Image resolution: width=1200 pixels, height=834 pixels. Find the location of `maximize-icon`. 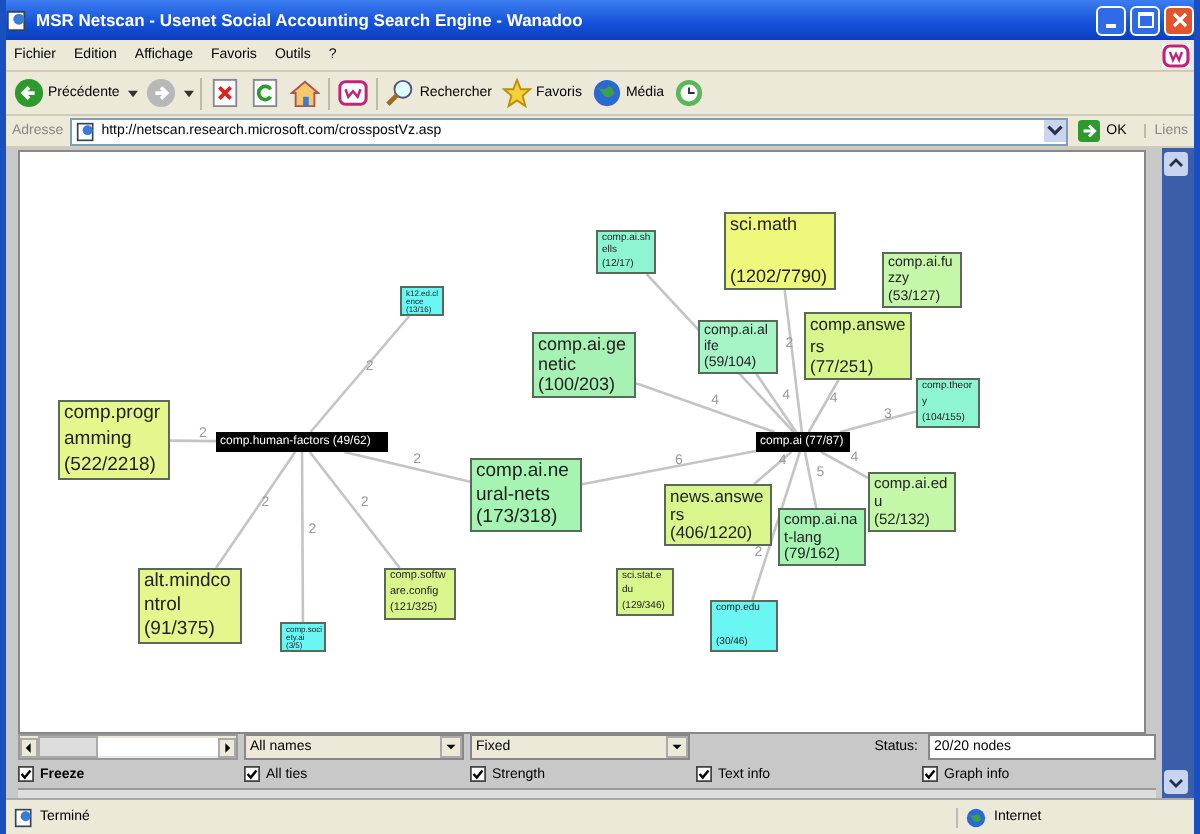

maximize-icon is located at coordinates (1145, 20).